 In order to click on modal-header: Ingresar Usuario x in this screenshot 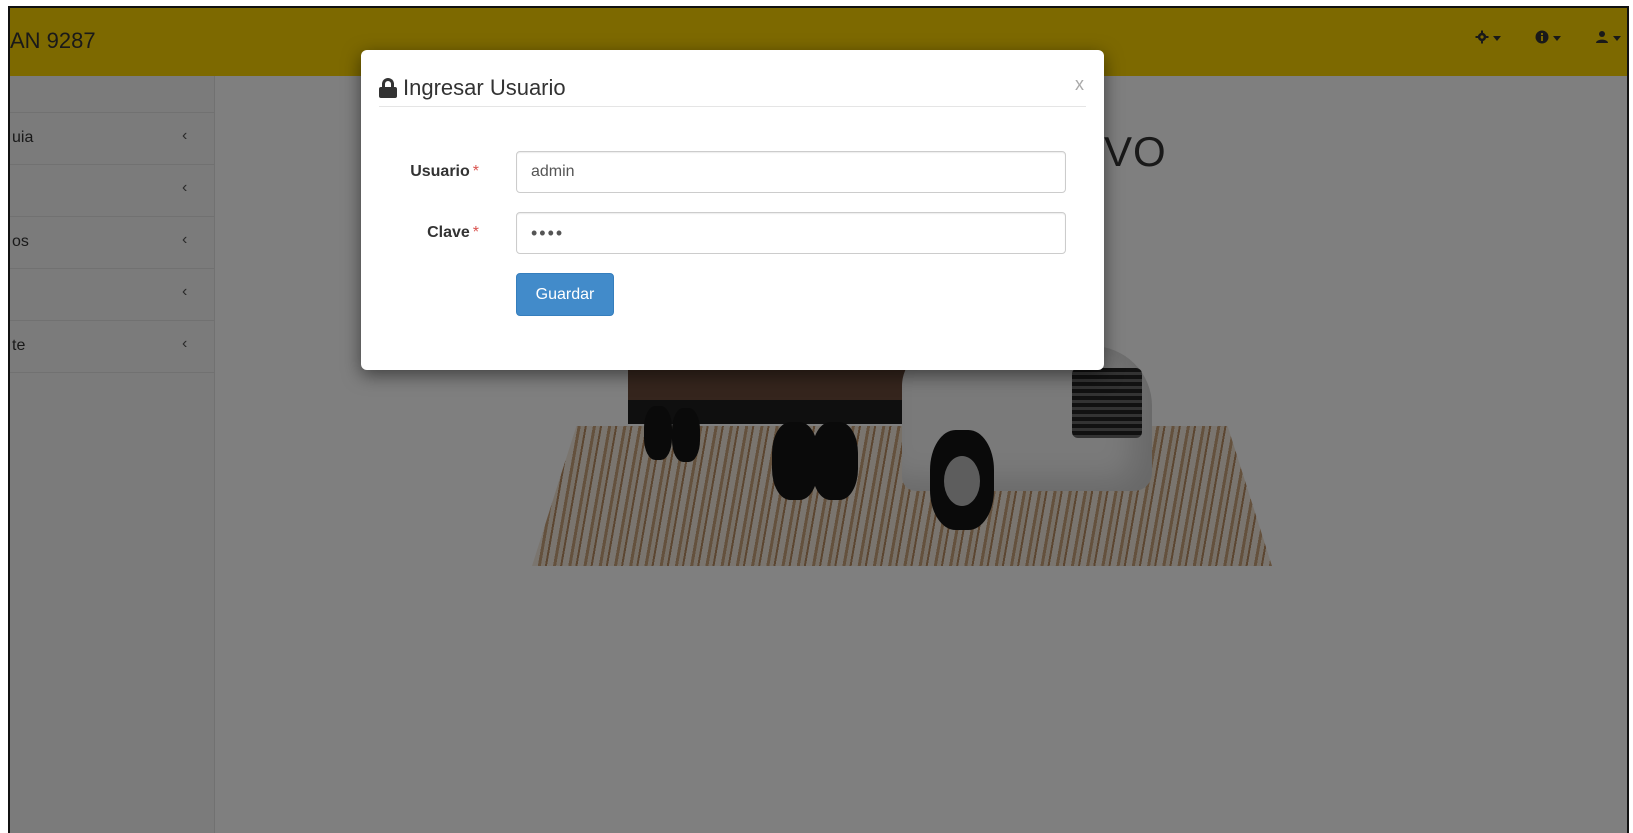, I will do `click(732, 89)`.